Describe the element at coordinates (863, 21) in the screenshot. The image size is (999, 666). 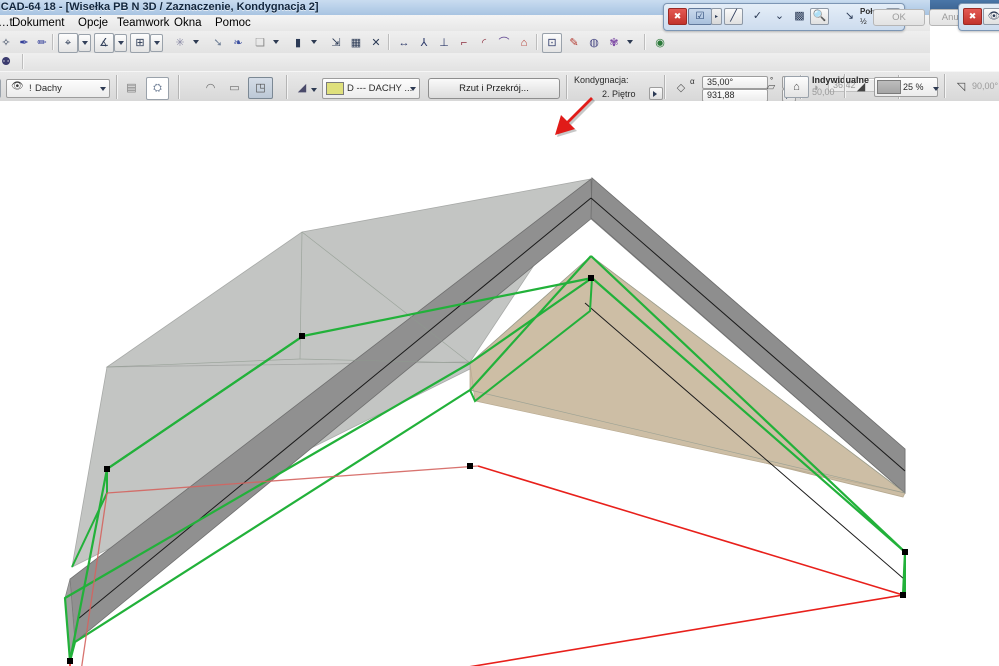
I see `split-sub: ½` at that location.